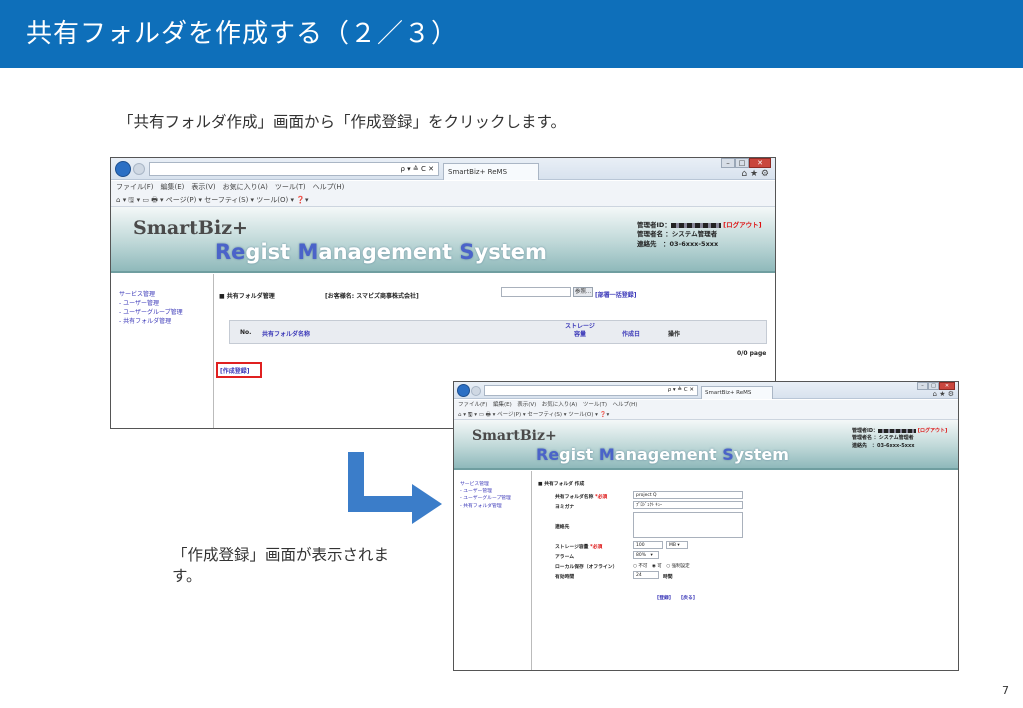  I want to click on contact-label: 連絡先, so click(562, 527).